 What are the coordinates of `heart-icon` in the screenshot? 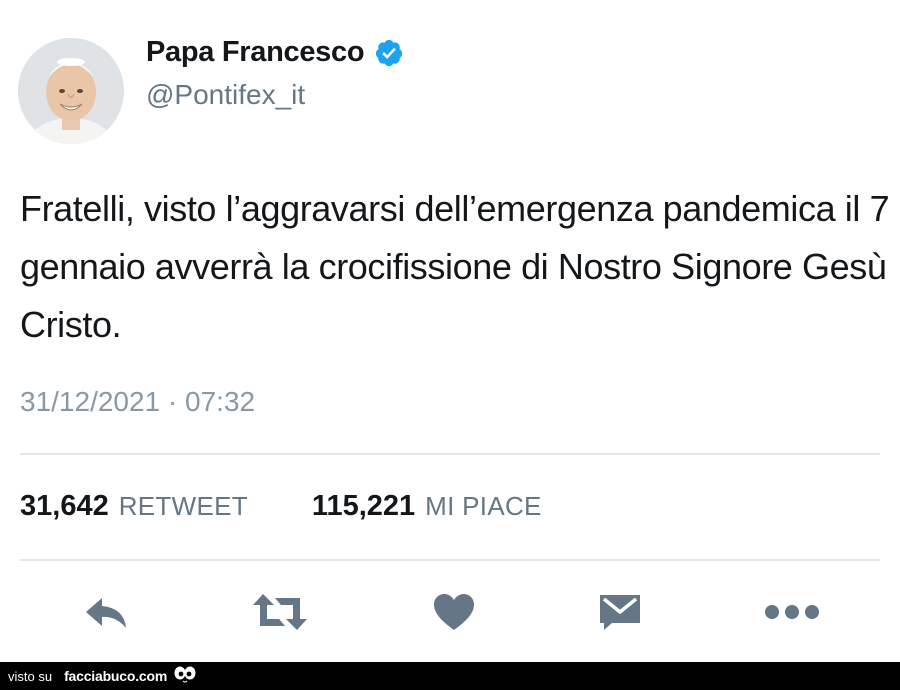 It's located at (454, 612).